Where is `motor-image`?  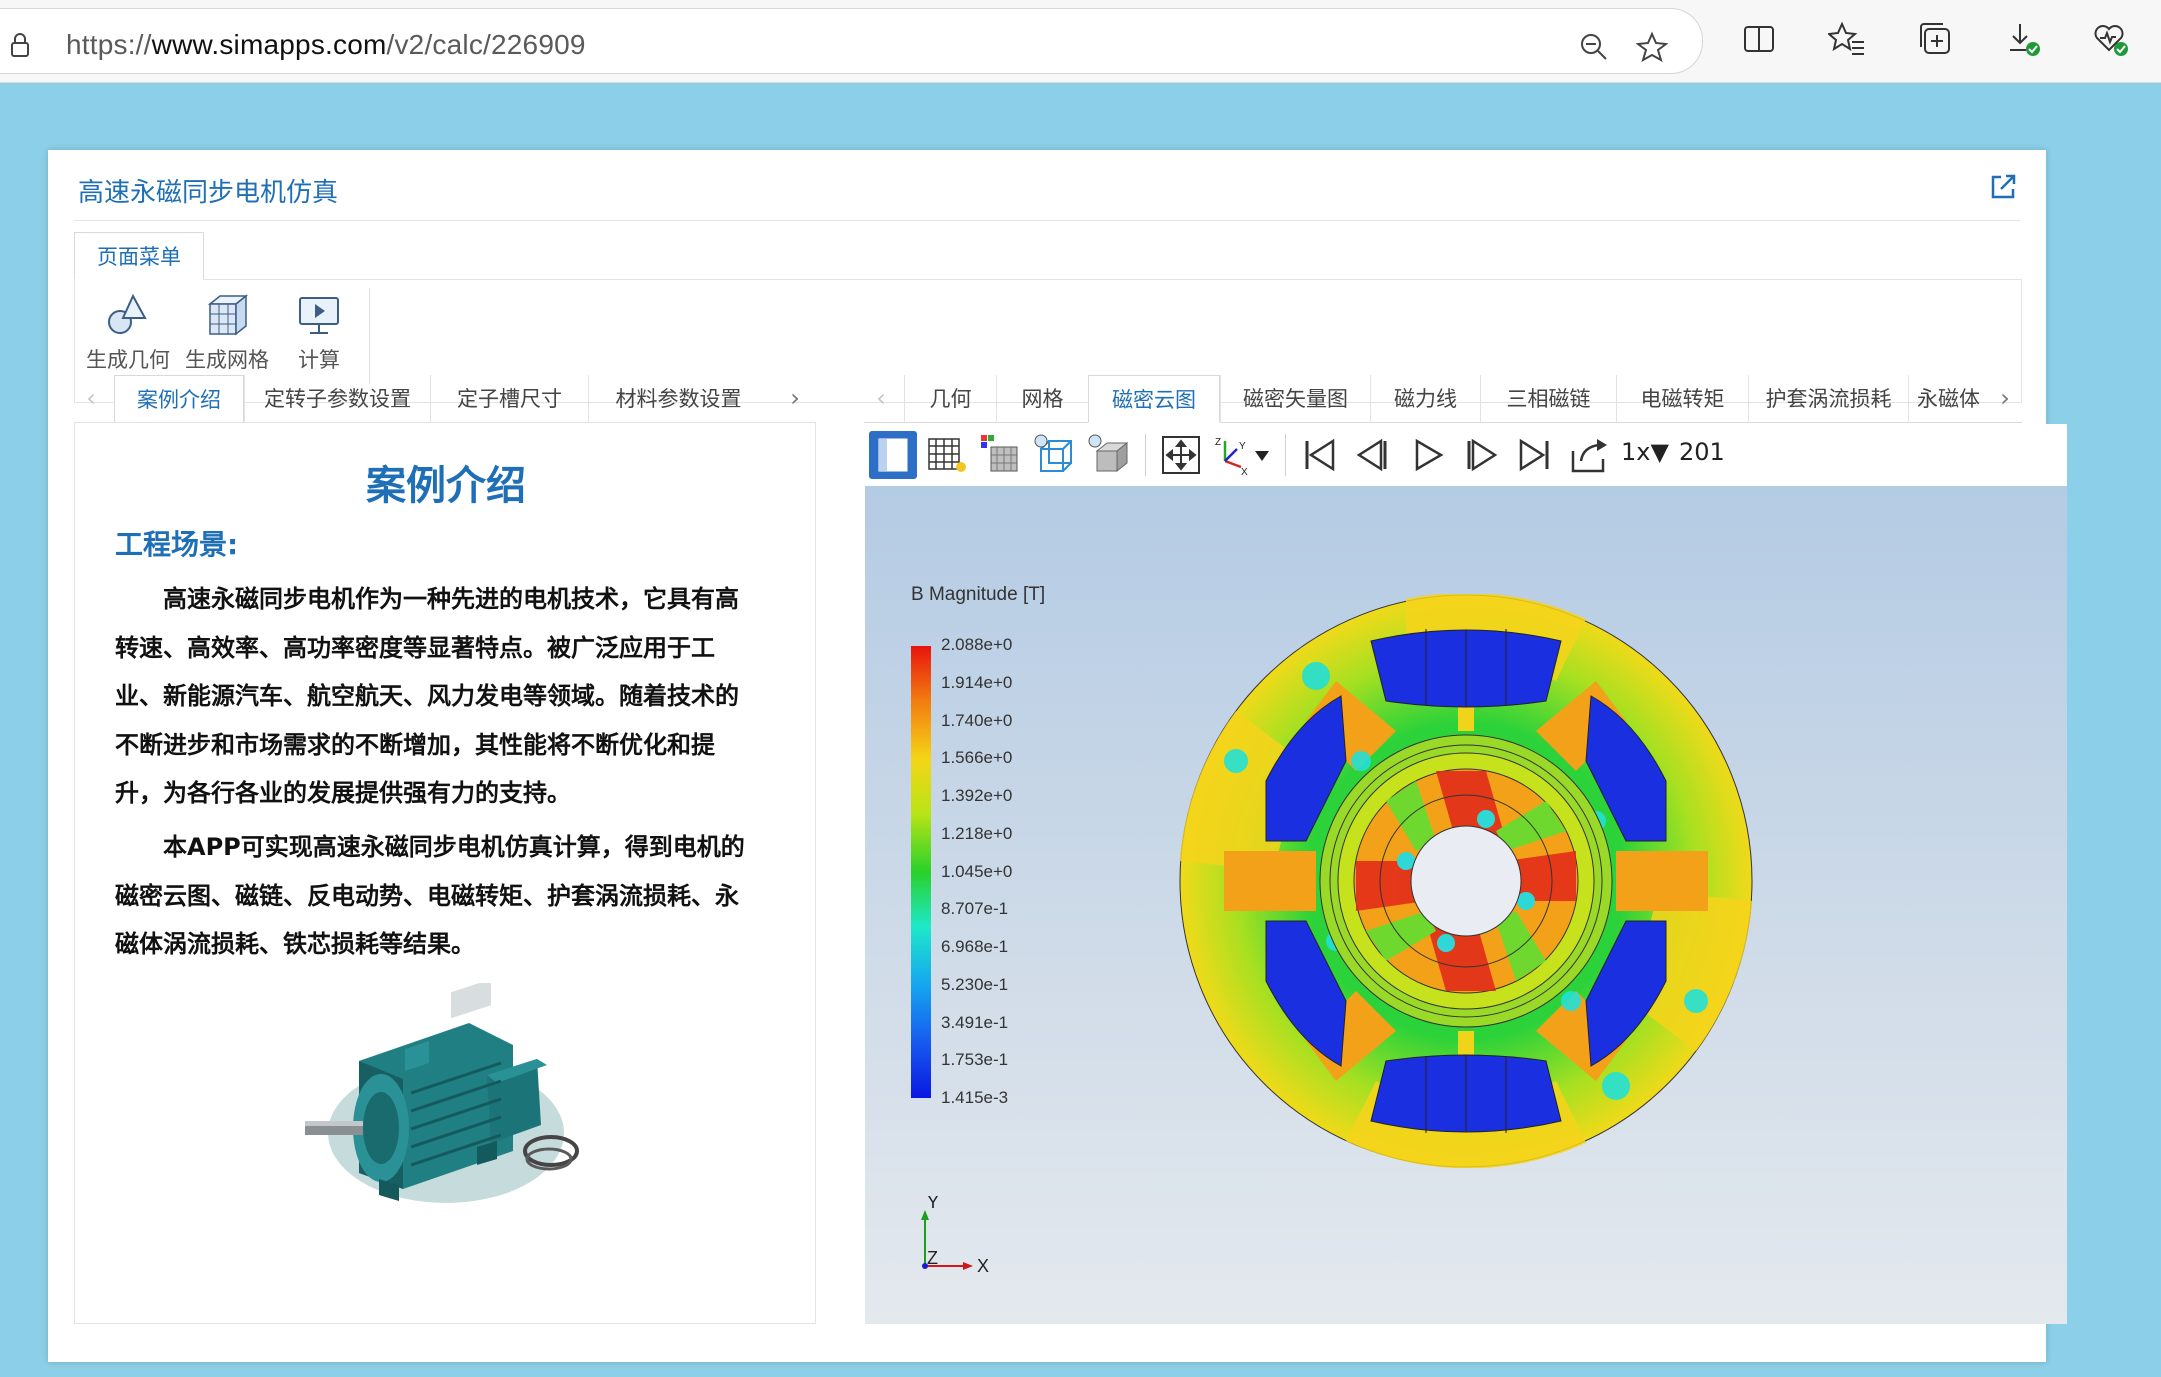
motor-image is located at coordinates (442, 1093).